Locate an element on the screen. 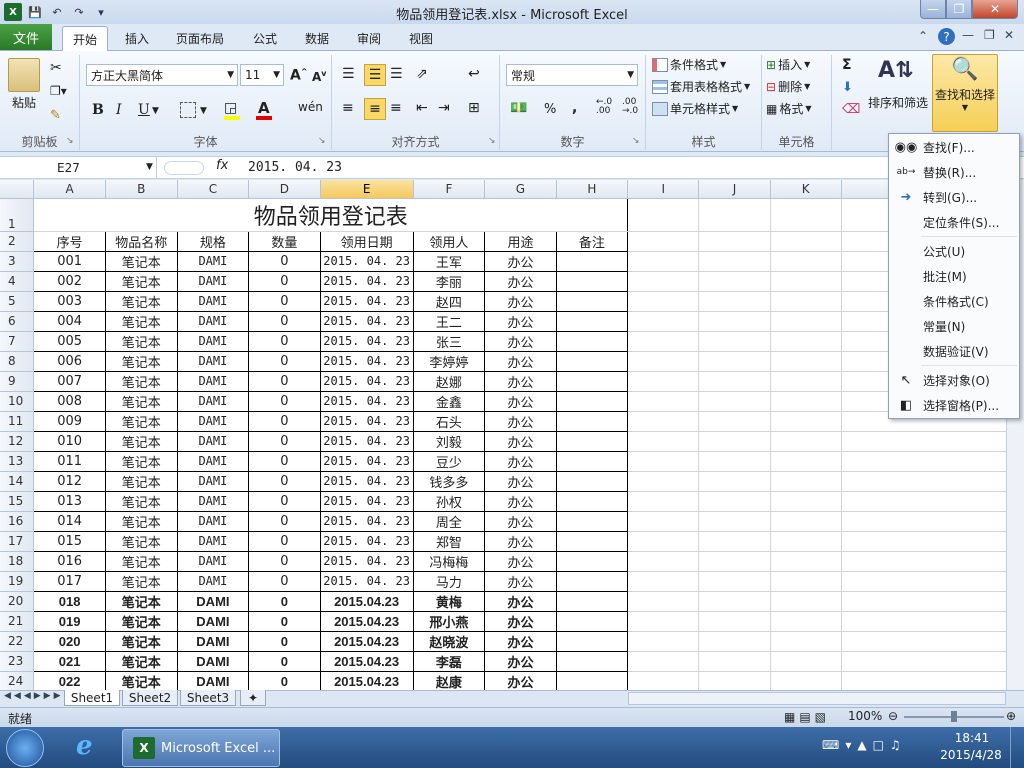  table-cell: 邢小燕 is located at coordinates (449, 621).